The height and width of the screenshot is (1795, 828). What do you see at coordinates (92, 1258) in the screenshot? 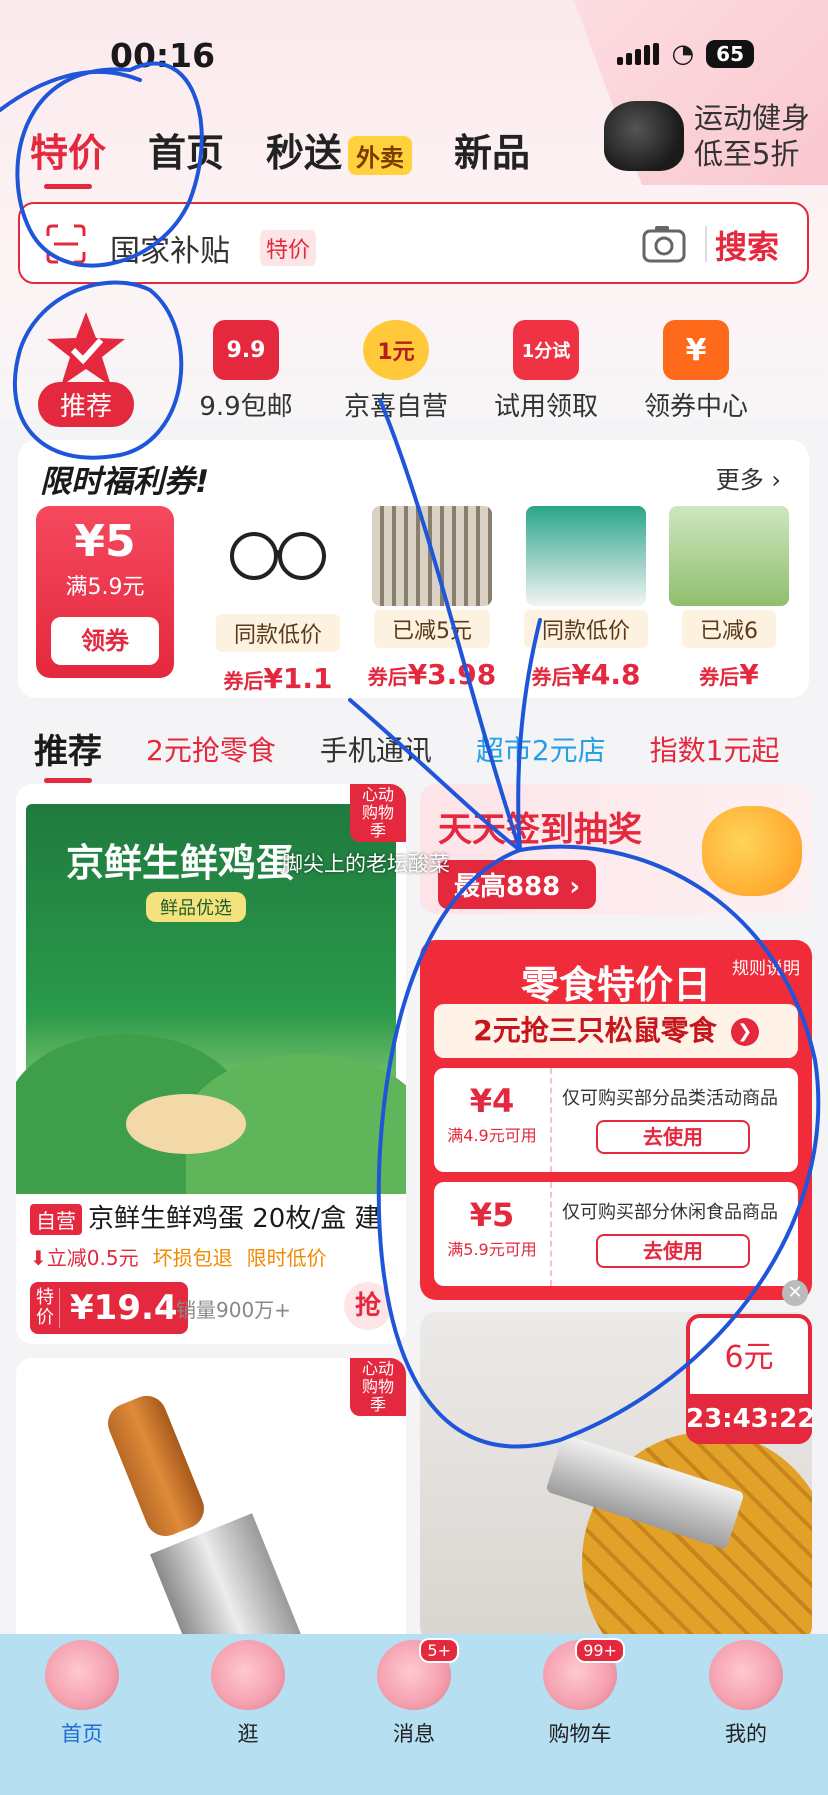
I see `discount-text: 立减0.5元` at bounding box center [92, 1258].